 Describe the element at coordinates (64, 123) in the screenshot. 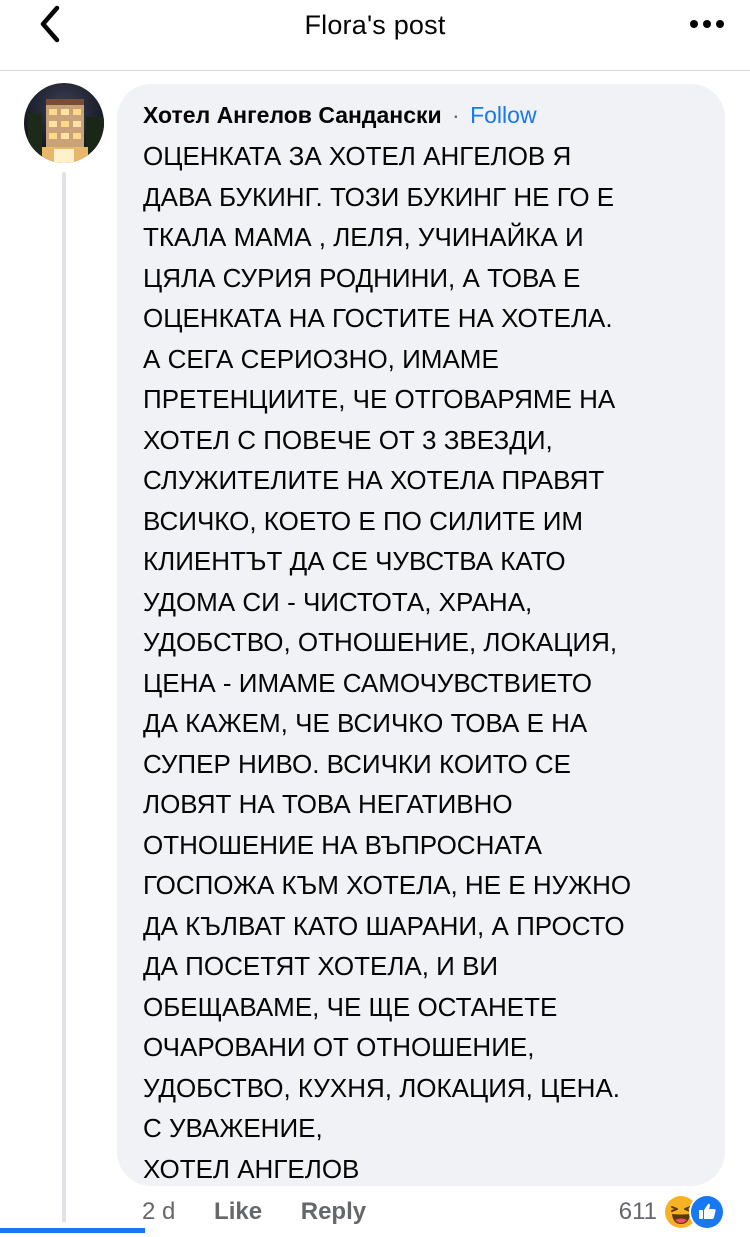

I see `avatar` at that location.